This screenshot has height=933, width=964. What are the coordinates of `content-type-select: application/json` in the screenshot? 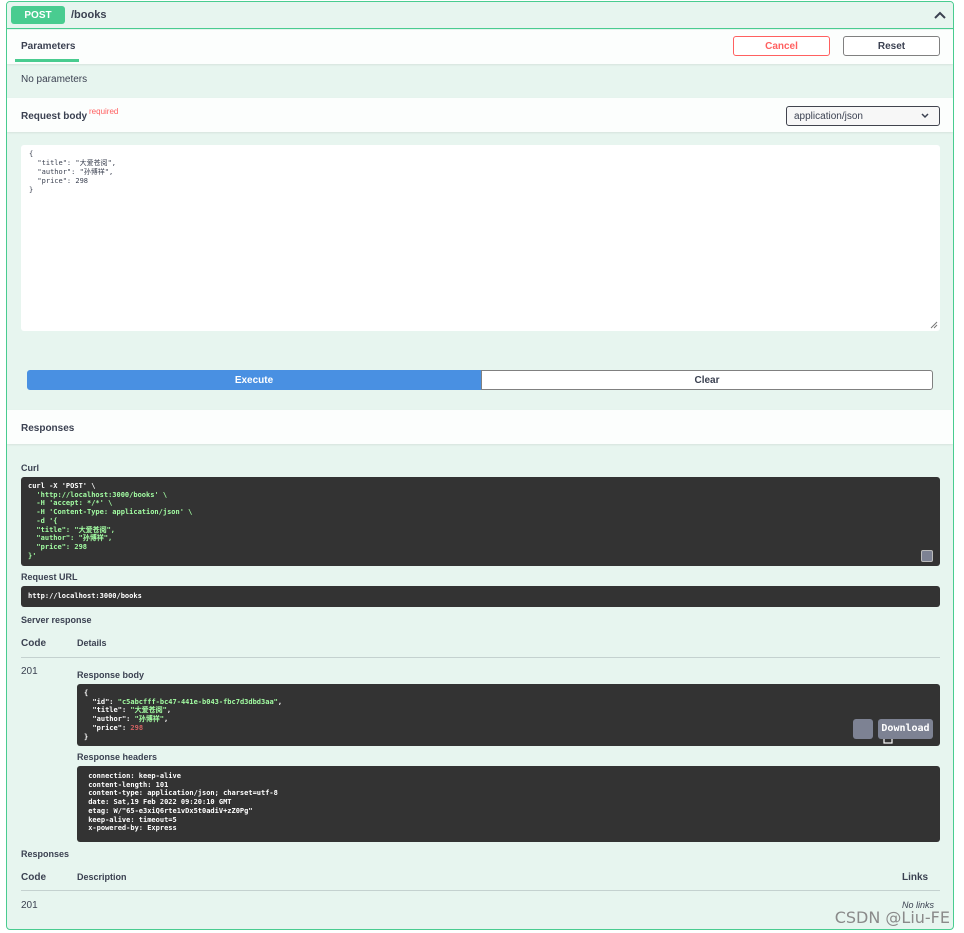 It's located at (863, 116).